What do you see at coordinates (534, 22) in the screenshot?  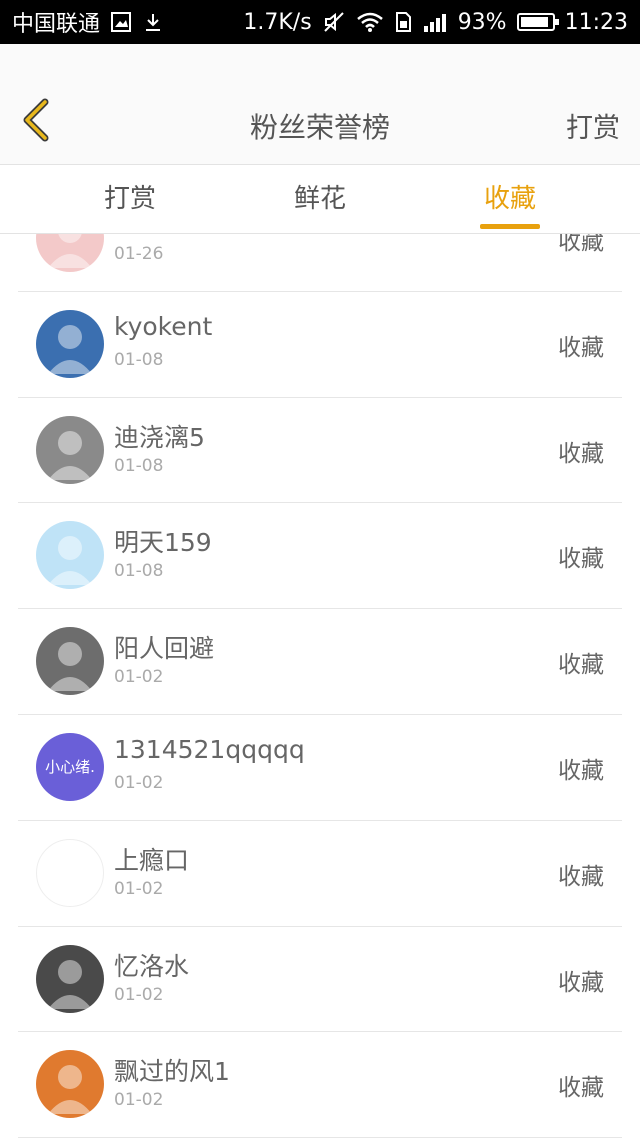 I see `battery-fill` at bounding box center [534, 22].